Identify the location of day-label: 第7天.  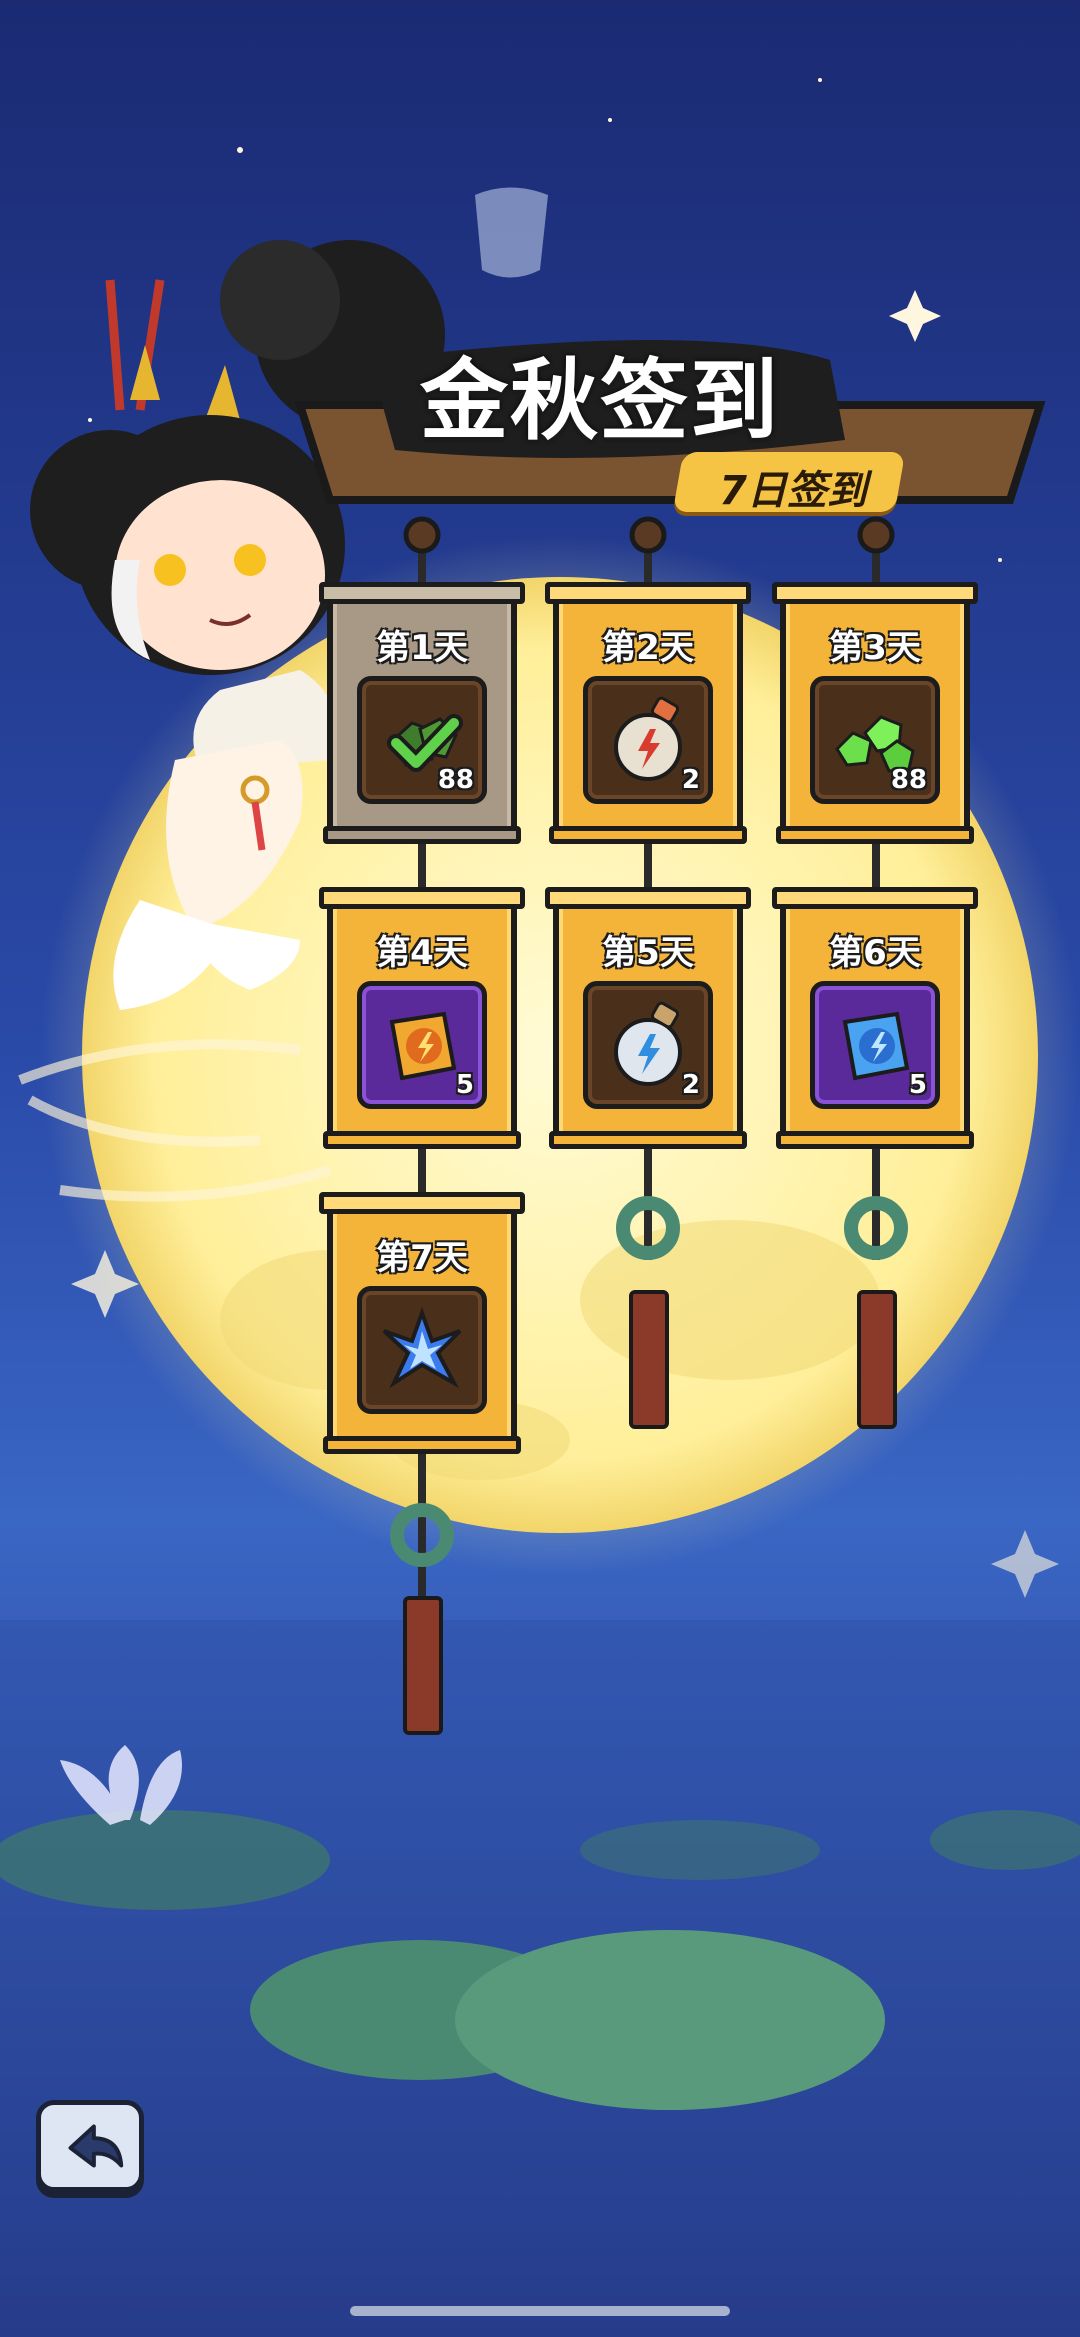
(422, 1258).